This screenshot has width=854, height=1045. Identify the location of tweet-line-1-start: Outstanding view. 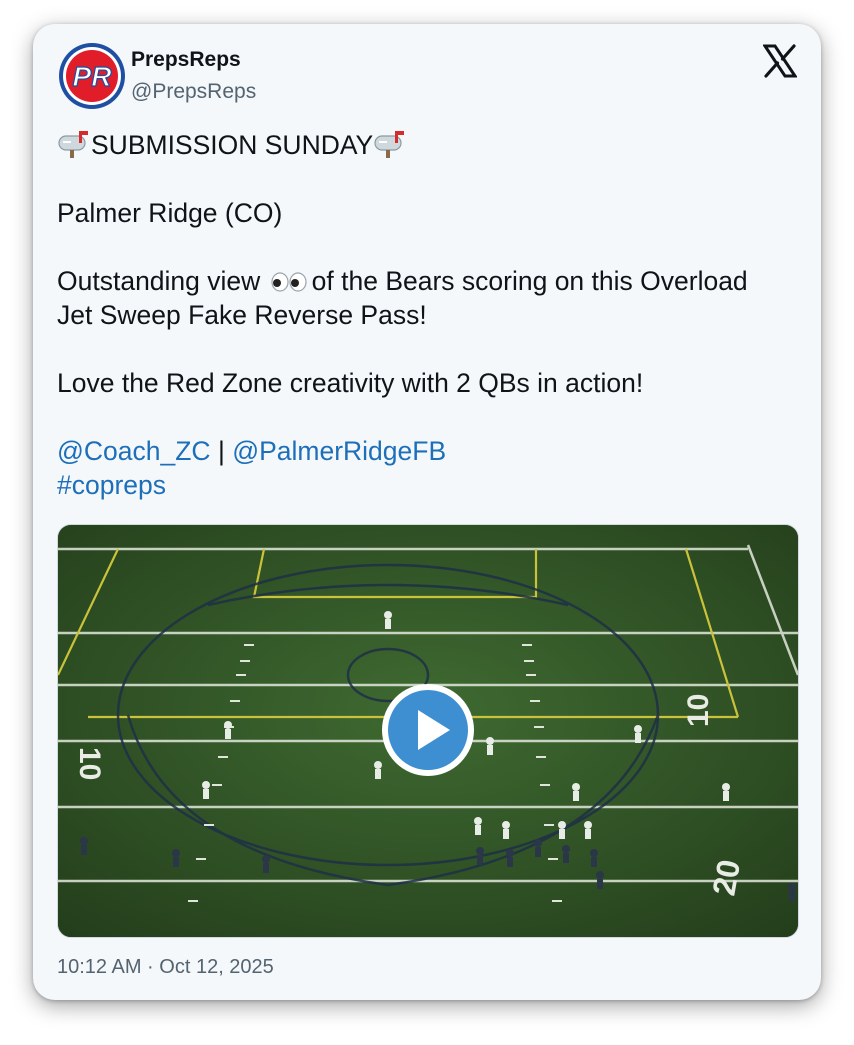
(159, 281).